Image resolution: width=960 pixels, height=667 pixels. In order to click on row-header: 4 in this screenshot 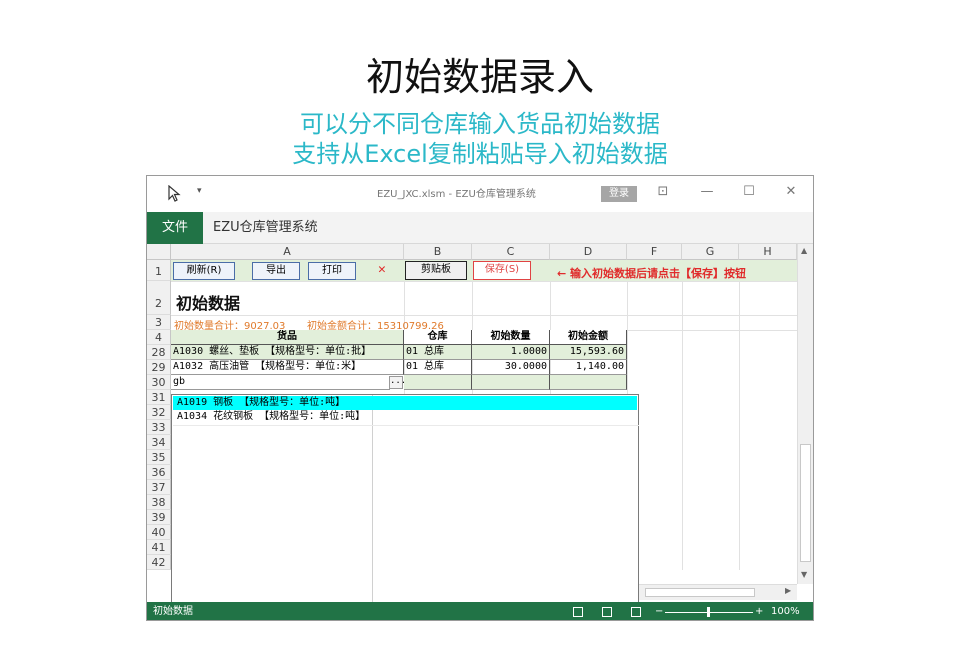, I will do `click(159, 337)`.